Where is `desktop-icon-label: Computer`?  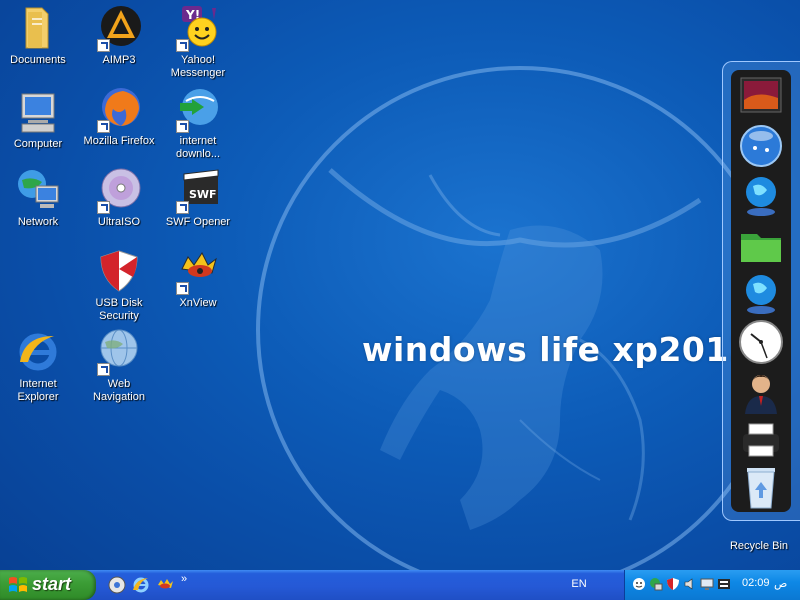
desktop-icon-label: Computer is located at coordinates (38, 144).